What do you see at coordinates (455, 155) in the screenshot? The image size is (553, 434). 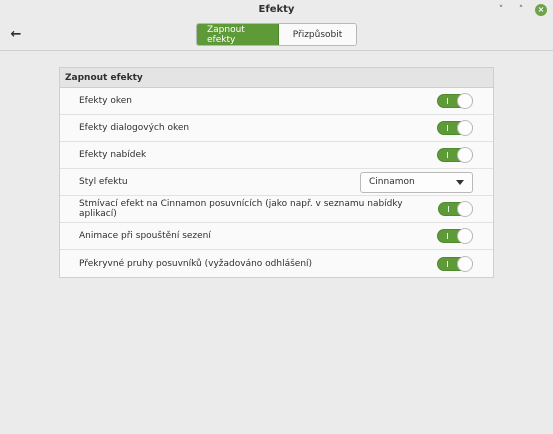 I see `menu-effects-switch` at bounding box center [455, 155].